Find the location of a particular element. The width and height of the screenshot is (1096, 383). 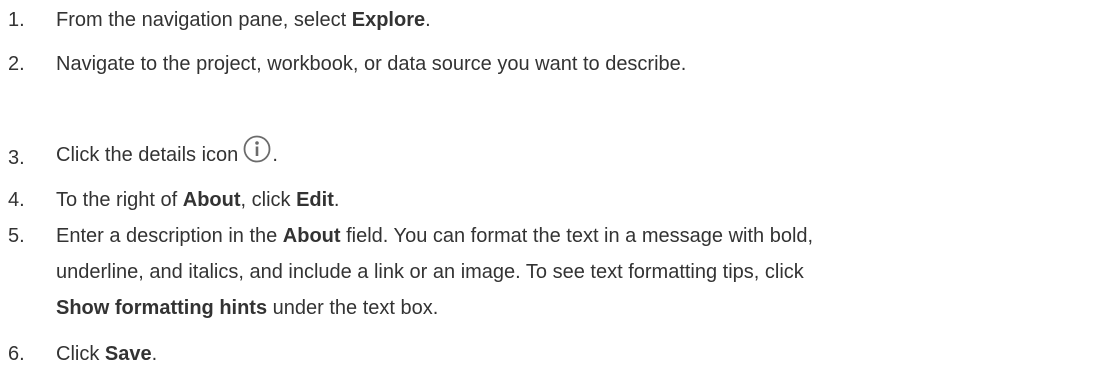

step-number: 3. is located at coordinates (16, 158).